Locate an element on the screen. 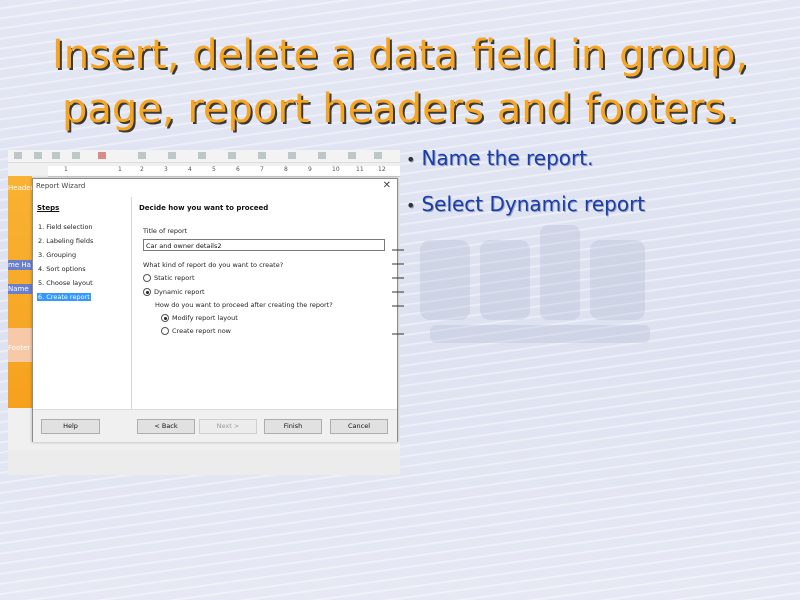 The image size is (800, 600). slide-title-line-1: Insert, delete a data field in group, is located at coordinates (399, 55).